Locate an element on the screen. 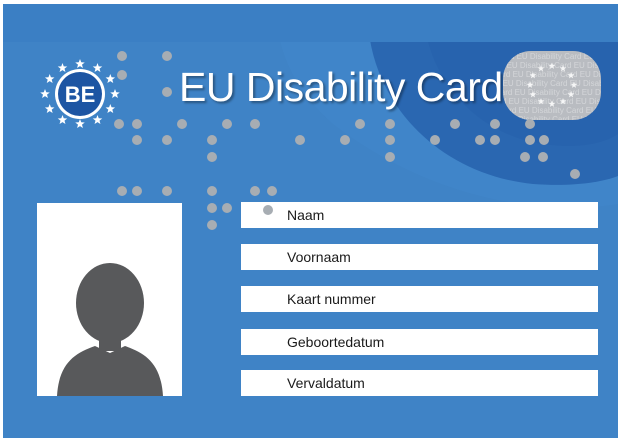 Image resolution: width=624 pixels, height=442 pixels. field-vervaldatum: Vervaldatum is located at coordinates (419, 383).